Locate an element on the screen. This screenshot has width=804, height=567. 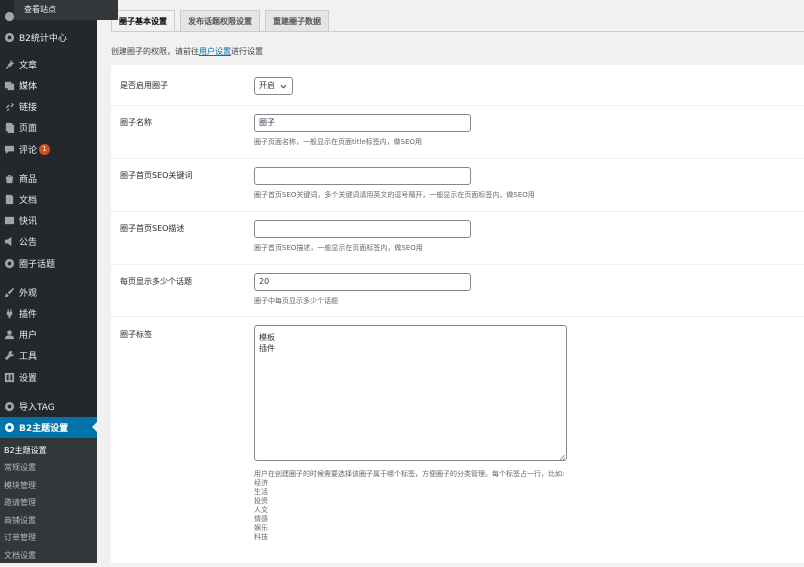
sidebar-item-b2-theme-settings: B2主题设置 is located at coordinates (48, 427).